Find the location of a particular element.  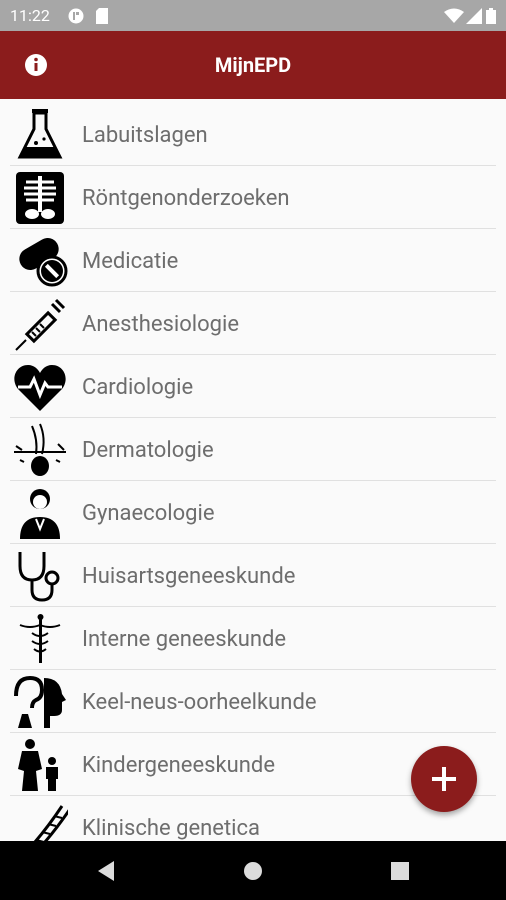

media-icon is located at coordinates (76, 16).